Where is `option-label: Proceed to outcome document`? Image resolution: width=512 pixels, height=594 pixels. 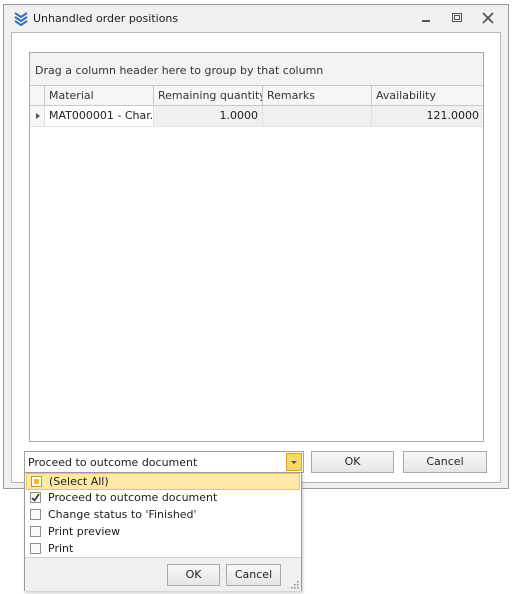 option-label: Proceed to outcome document is located at coordinates (133, 497).